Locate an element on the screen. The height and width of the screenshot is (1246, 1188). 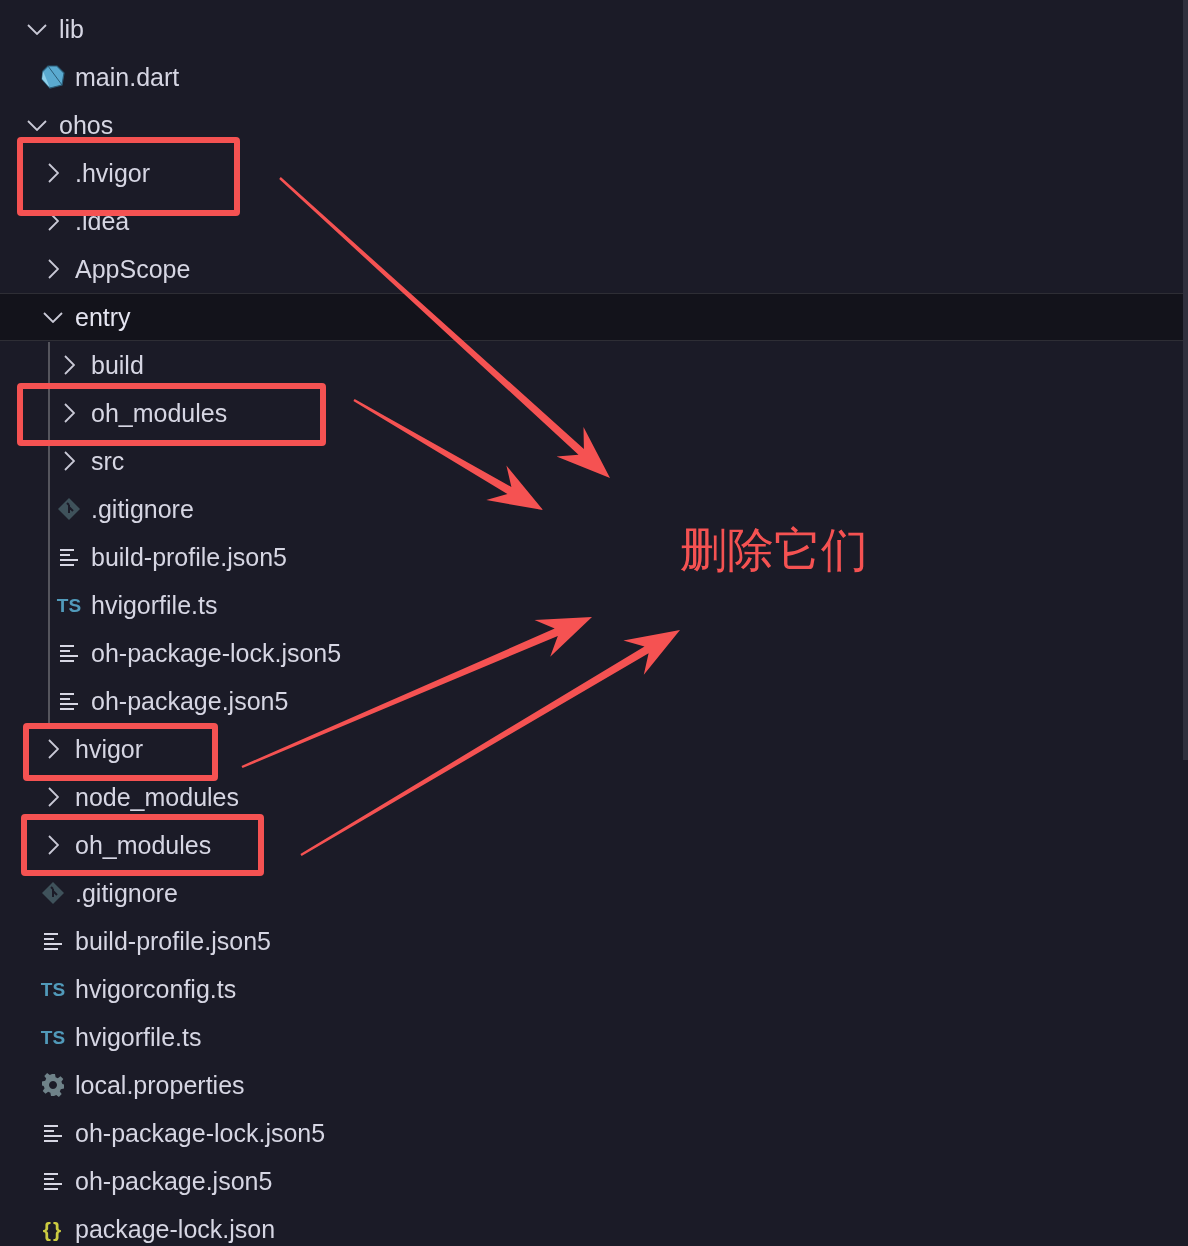
annotation-text: 删除它们 is located at coordinates (774, 549).